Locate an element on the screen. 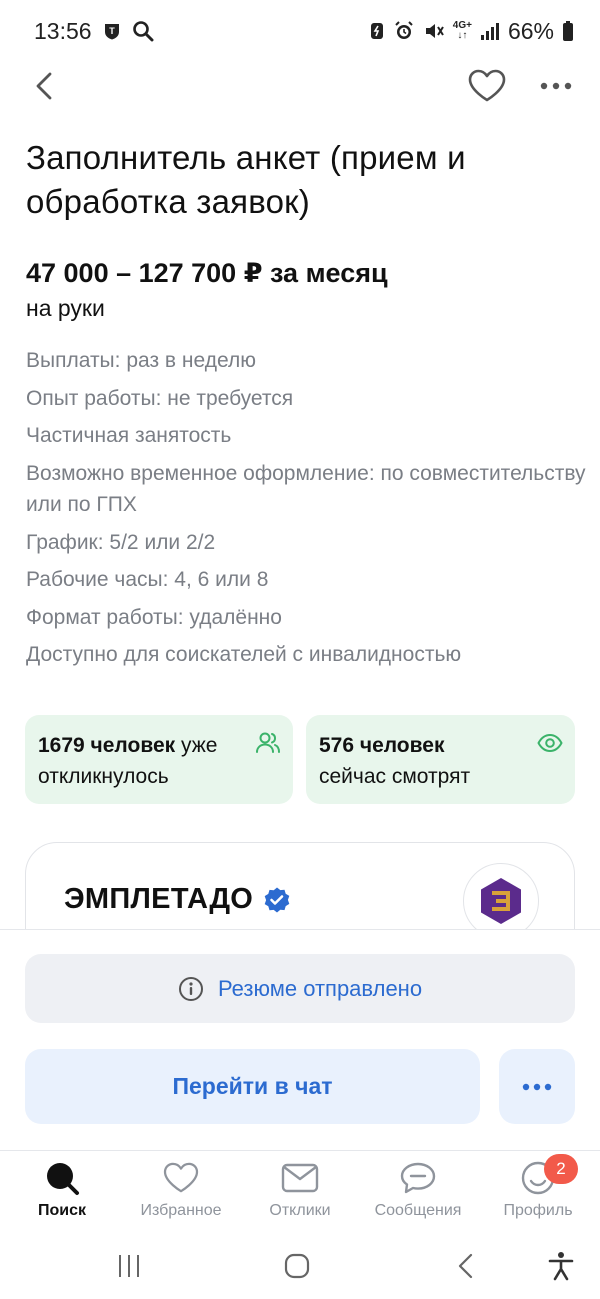  alarm-icon is located at coordinates (404, 31).